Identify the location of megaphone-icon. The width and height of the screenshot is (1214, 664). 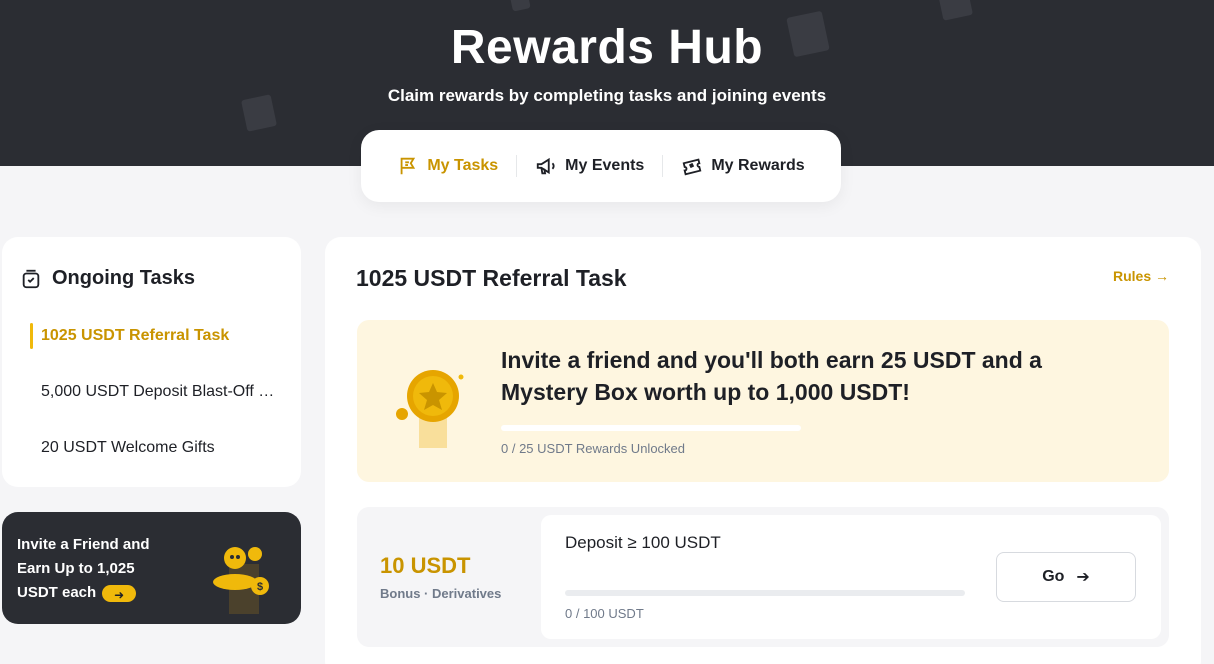
(546, 166).